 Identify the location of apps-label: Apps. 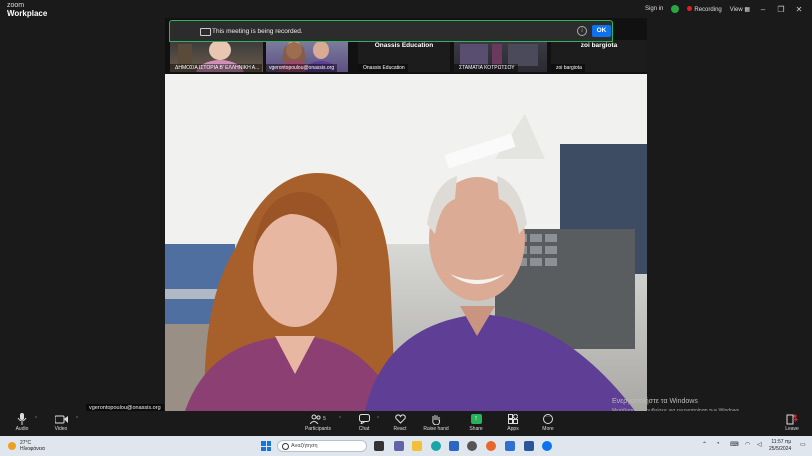
(513, 429).